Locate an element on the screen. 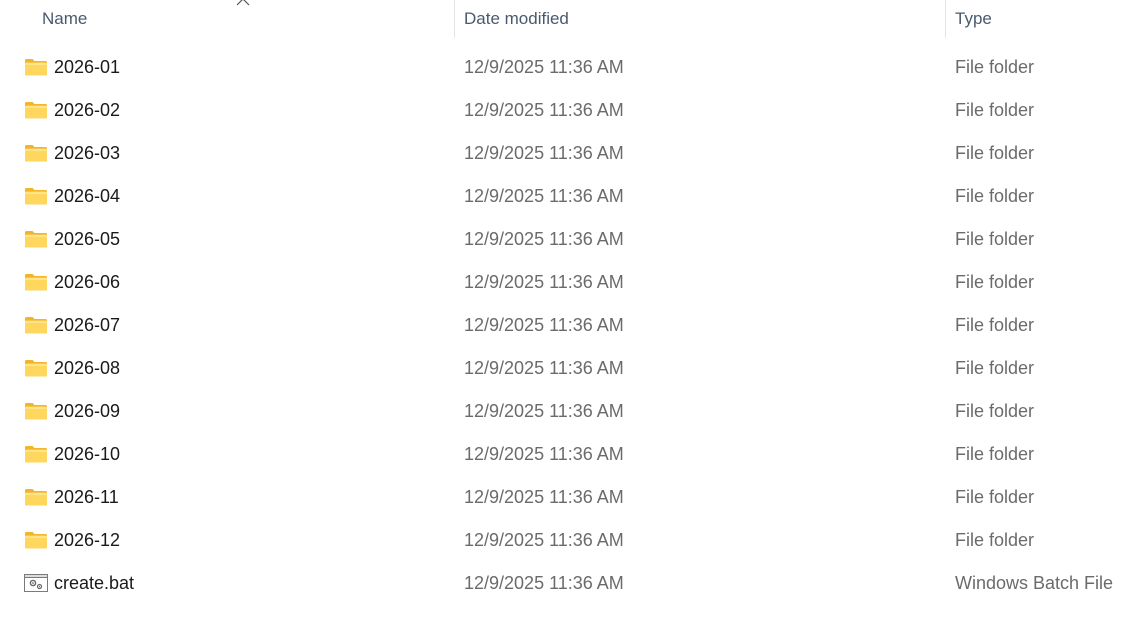 Image resolution: width=1140 pixels, height=618 pixels. file-row: 2026-05 12/9/2025 11:36 AM File folder is located at coordinates (570, 239).